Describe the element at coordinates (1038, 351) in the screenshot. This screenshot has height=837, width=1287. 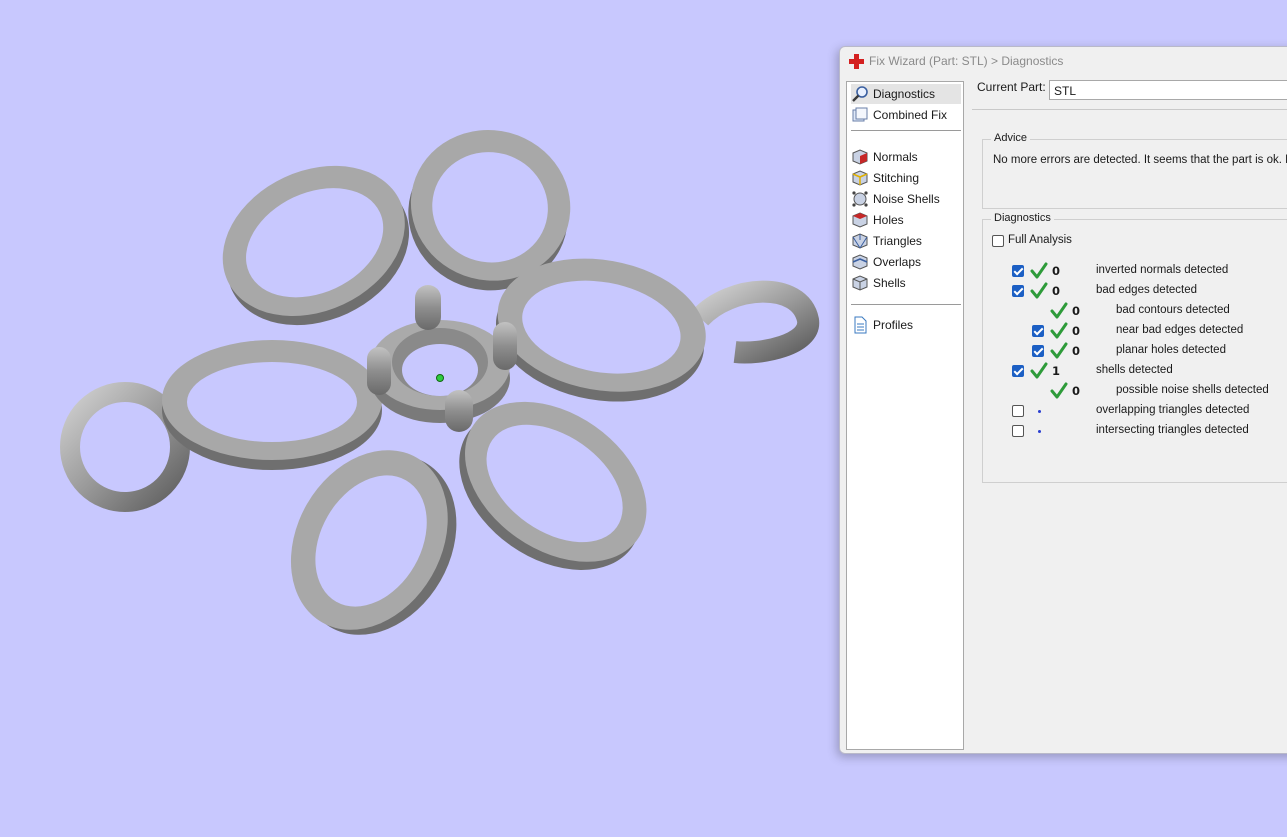
I see `planar-holes-checkbox` at that location.